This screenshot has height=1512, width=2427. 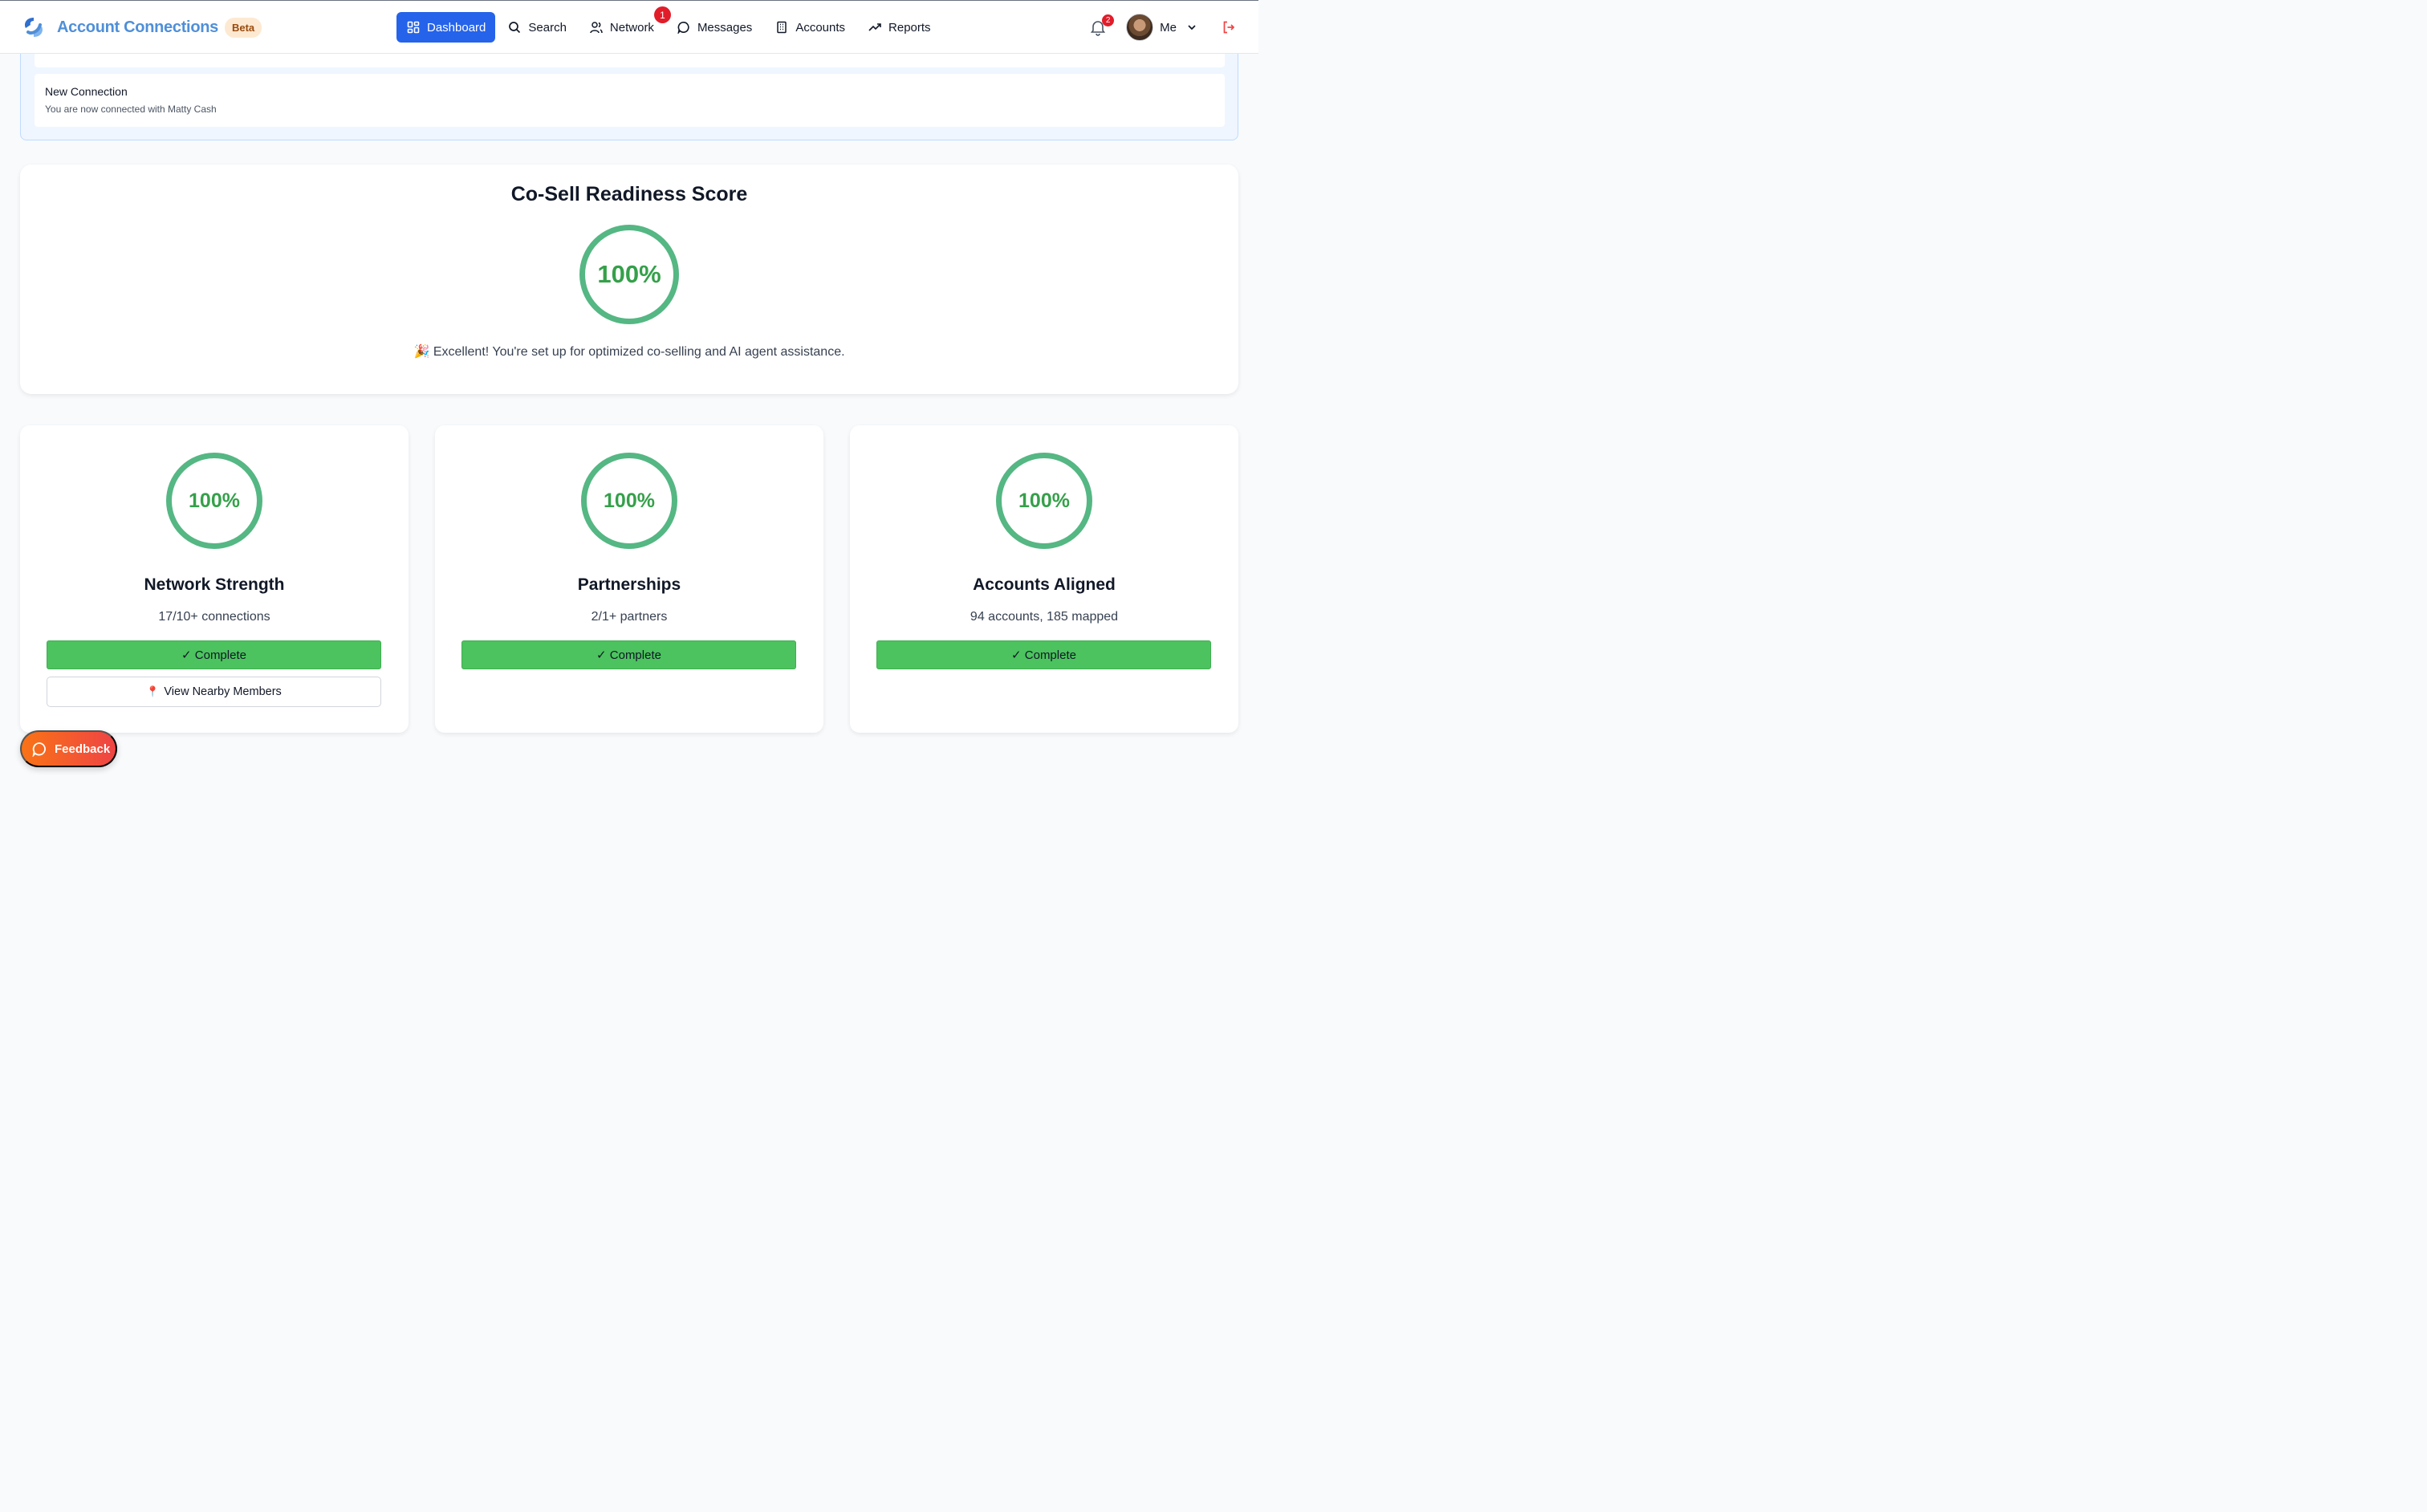 I want to click on nav-network: Network 1, so click(x=625, y=25).